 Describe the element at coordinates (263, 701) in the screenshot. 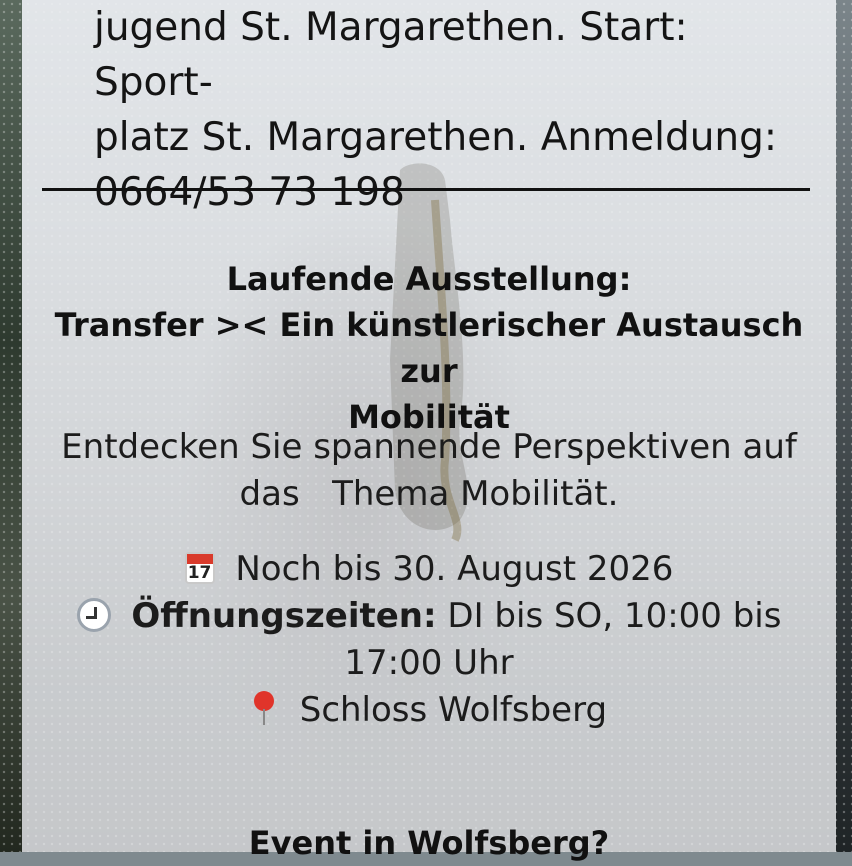

I see `pin-icon-head` at that location.